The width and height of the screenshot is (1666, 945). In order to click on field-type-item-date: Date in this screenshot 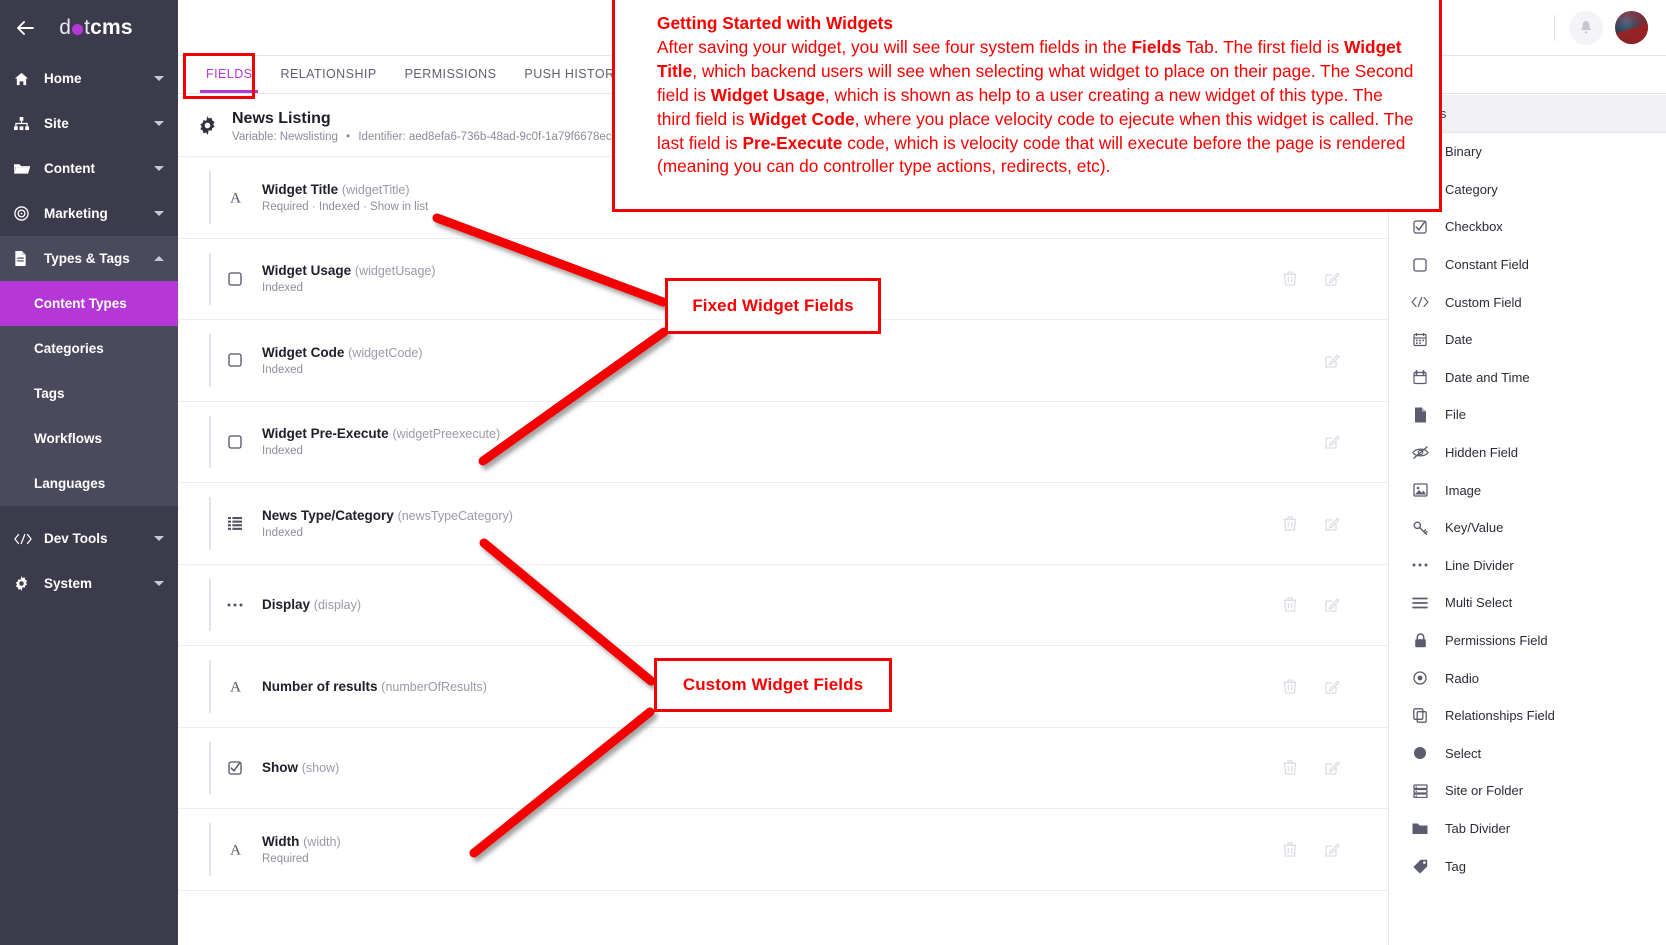, I will do `click(1527, 340)`.